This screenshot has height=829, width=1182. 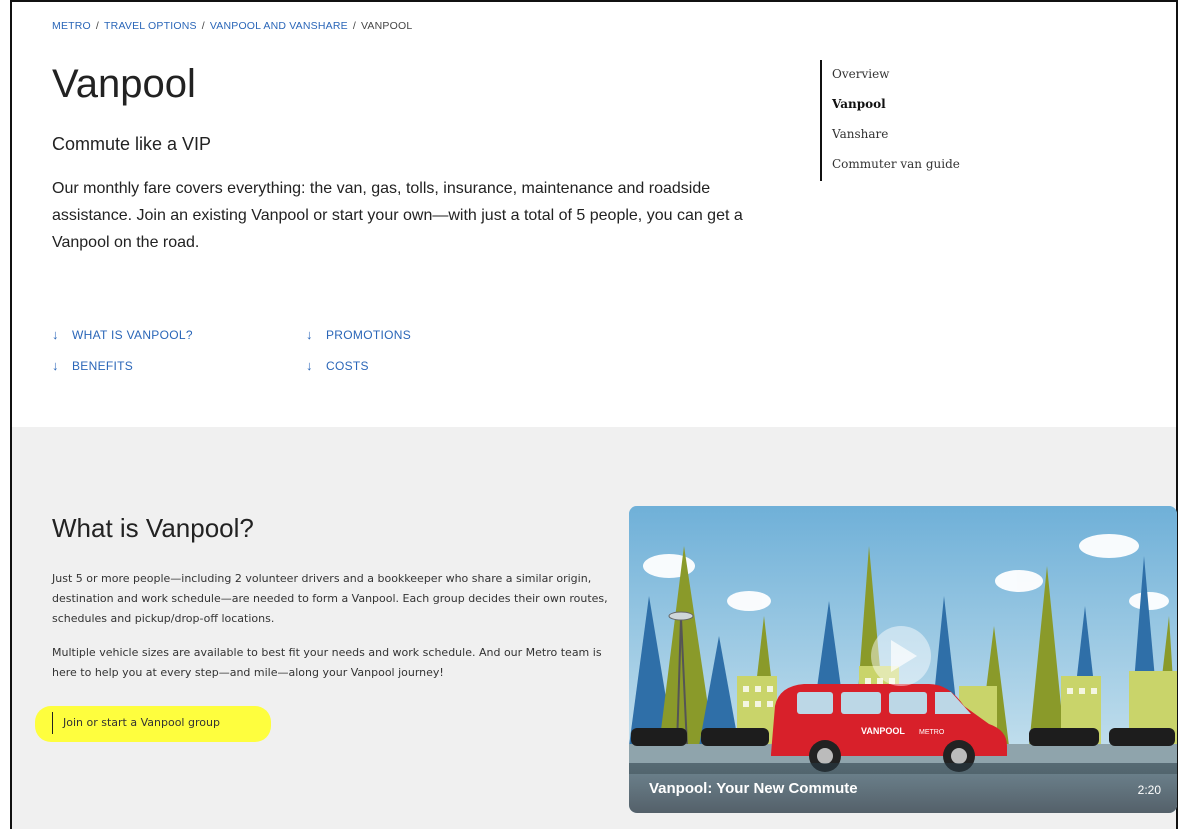 What do you see at coordinates (124, 84) in the screenshot?
I see `page-title: Vanpool` at bounding box center [124, 84].